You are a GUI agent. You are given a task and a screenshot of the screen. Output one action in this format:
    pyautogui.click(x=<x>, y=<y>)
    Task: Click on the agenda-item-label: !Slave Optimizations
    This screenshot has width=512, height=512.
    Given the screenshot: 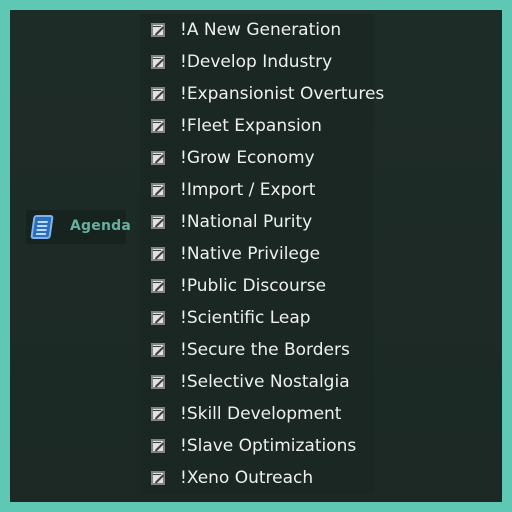 What is the action you would take?
    pyautogui.click(x=268, y=446)
    